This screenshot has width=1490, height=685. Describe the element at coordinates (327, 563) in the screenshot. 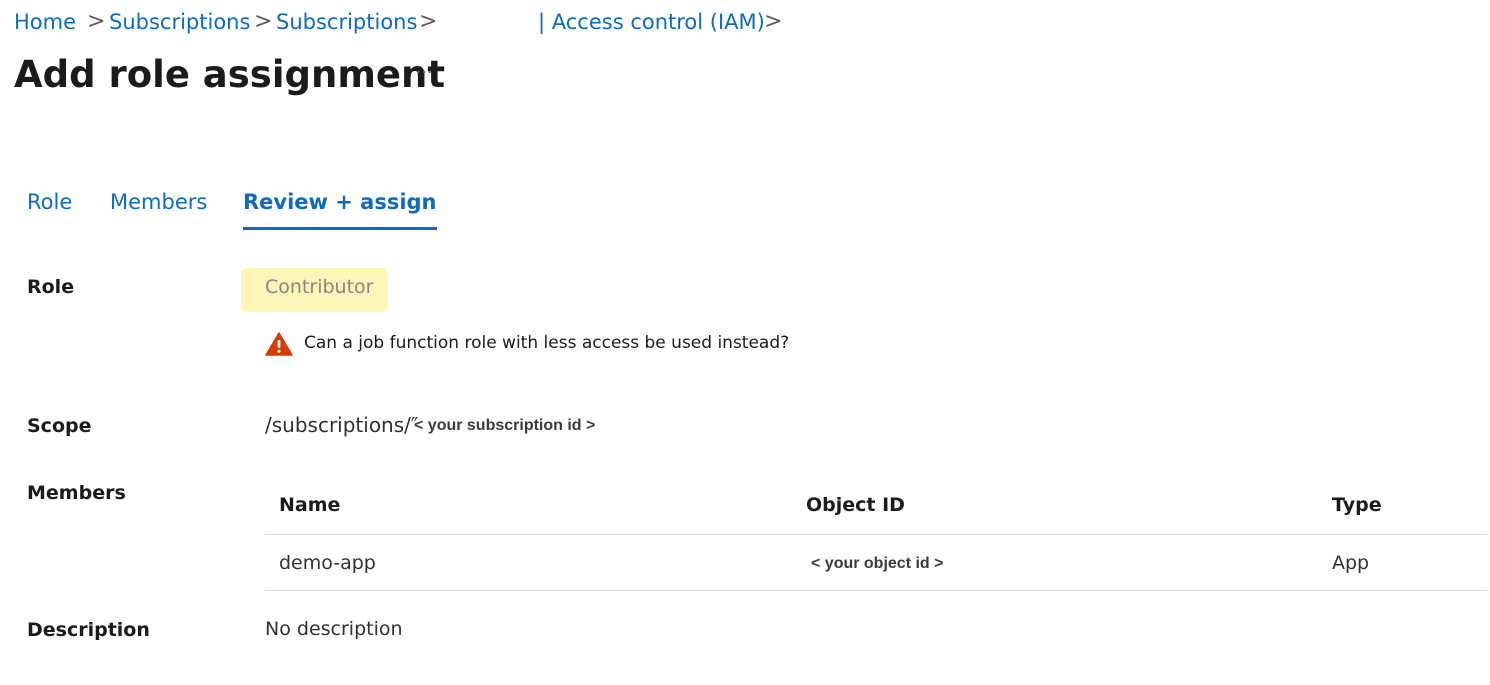

I see `member-name-cell: demo-app` at that location.